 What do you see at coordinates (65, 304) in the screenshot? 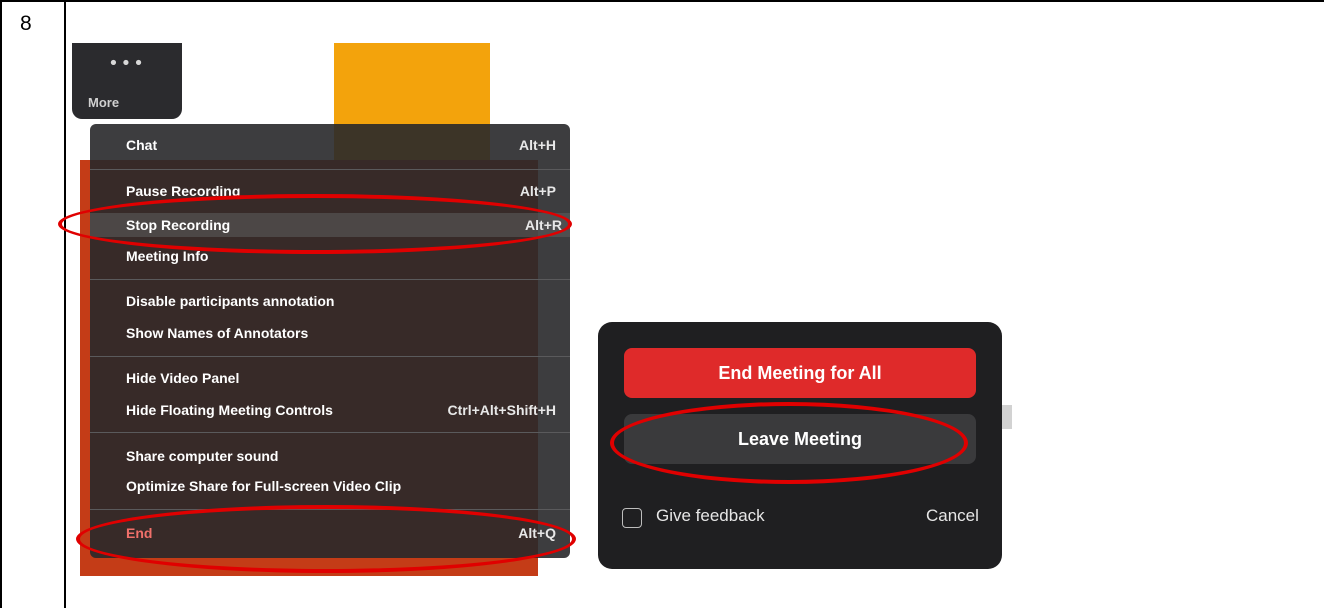
I see `table-column-divider` at bounding box center [65, 304].